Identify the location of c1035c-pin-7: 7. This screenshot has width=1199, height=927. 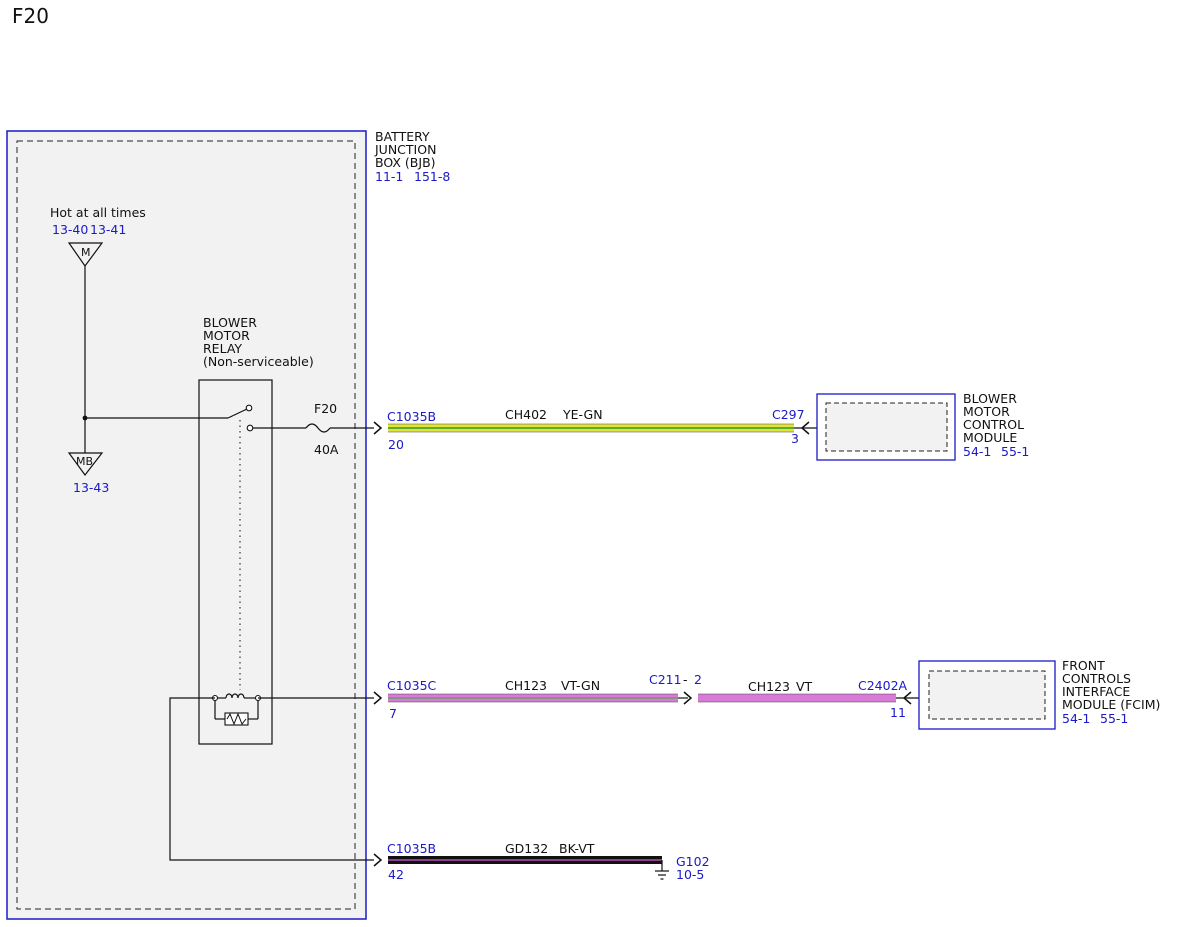
(393, 713).